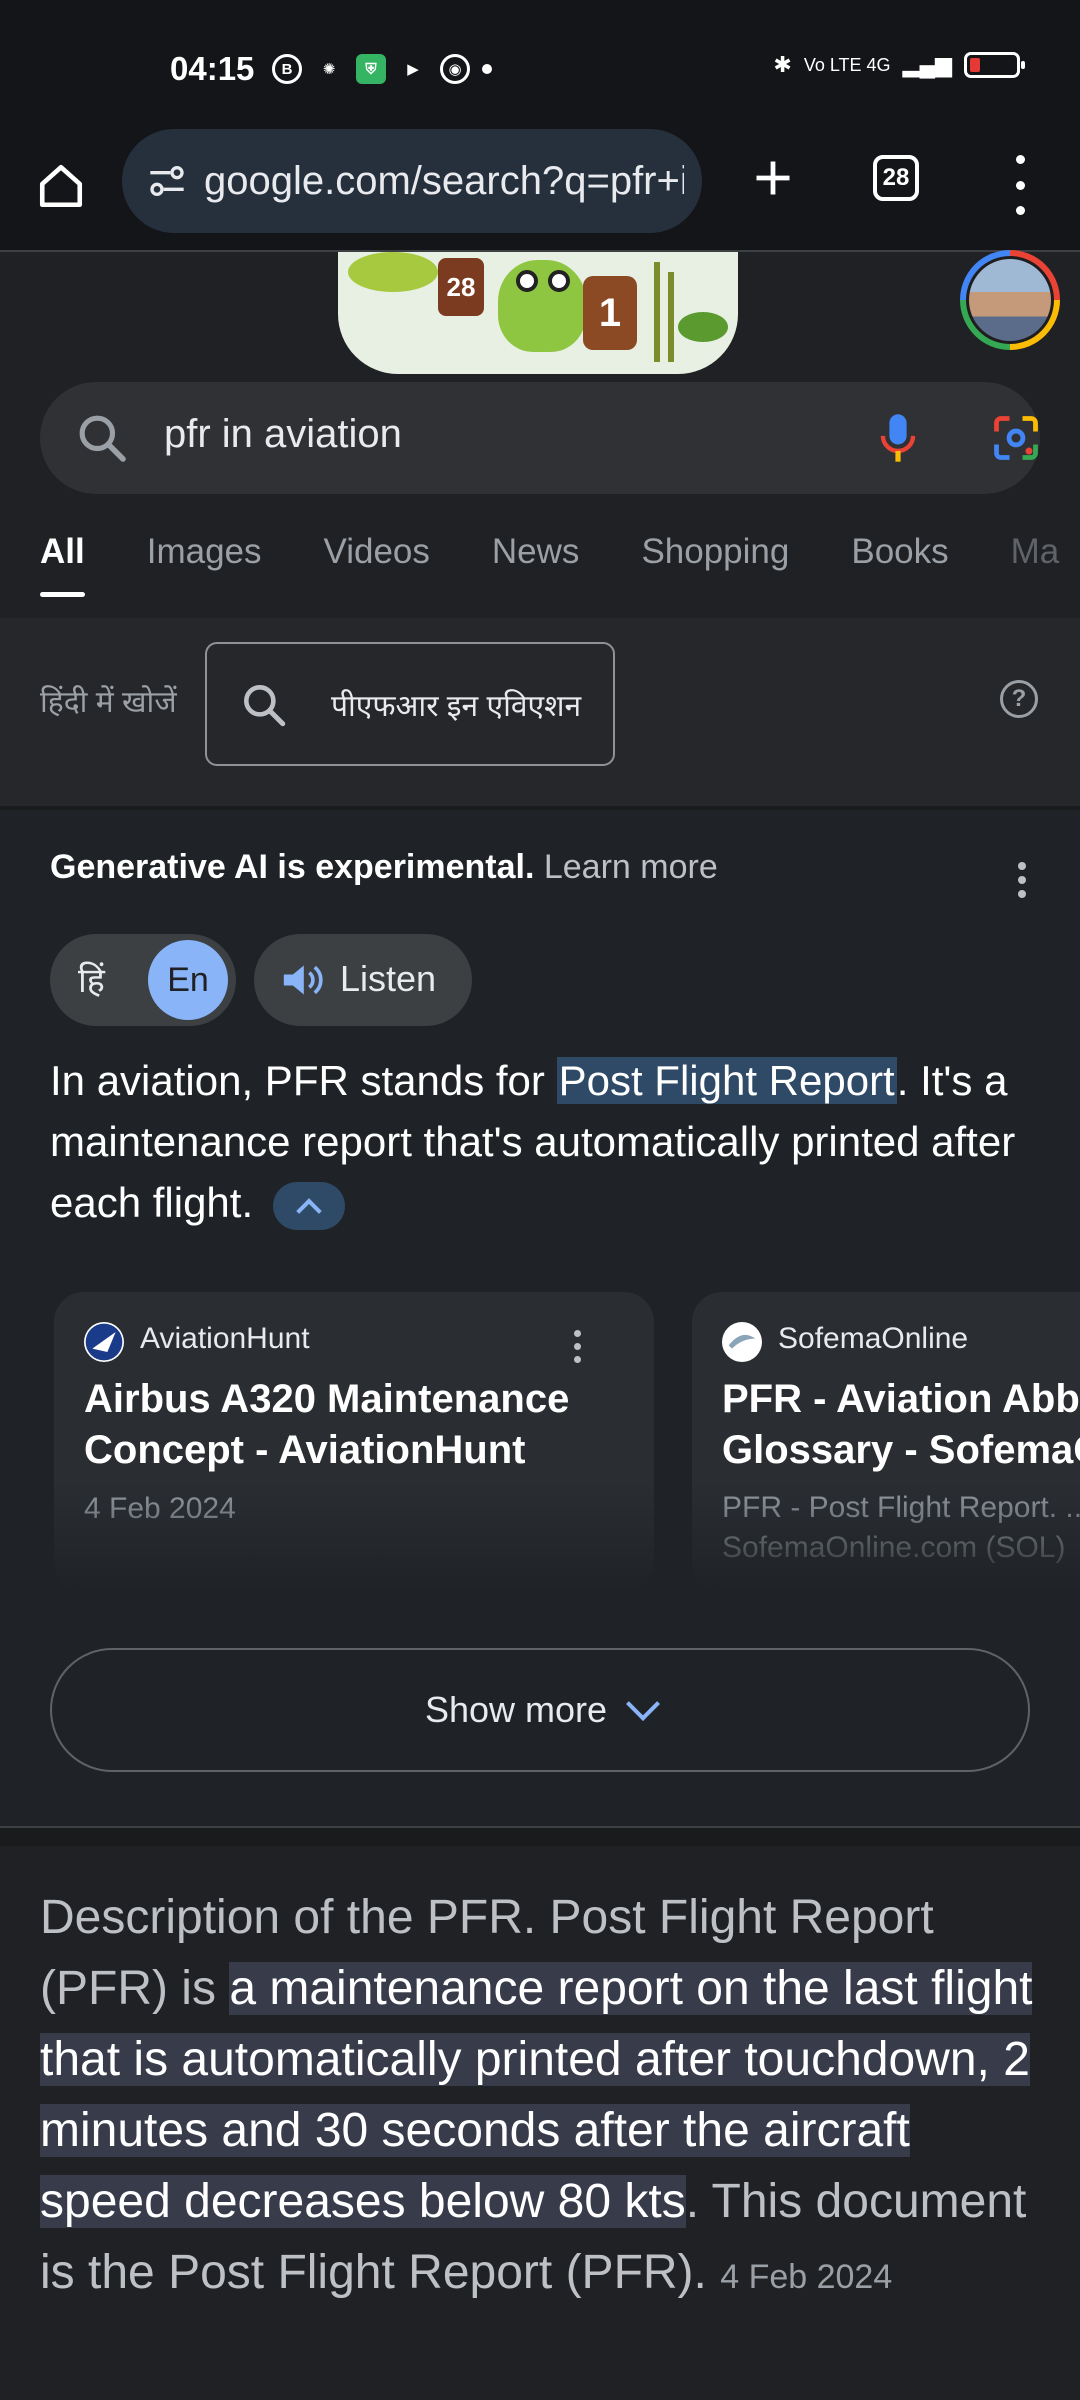  What do you see at coordinates (303, 980) in the screenshot?
I see `speaker-icon` at bounding box center [303, 980].